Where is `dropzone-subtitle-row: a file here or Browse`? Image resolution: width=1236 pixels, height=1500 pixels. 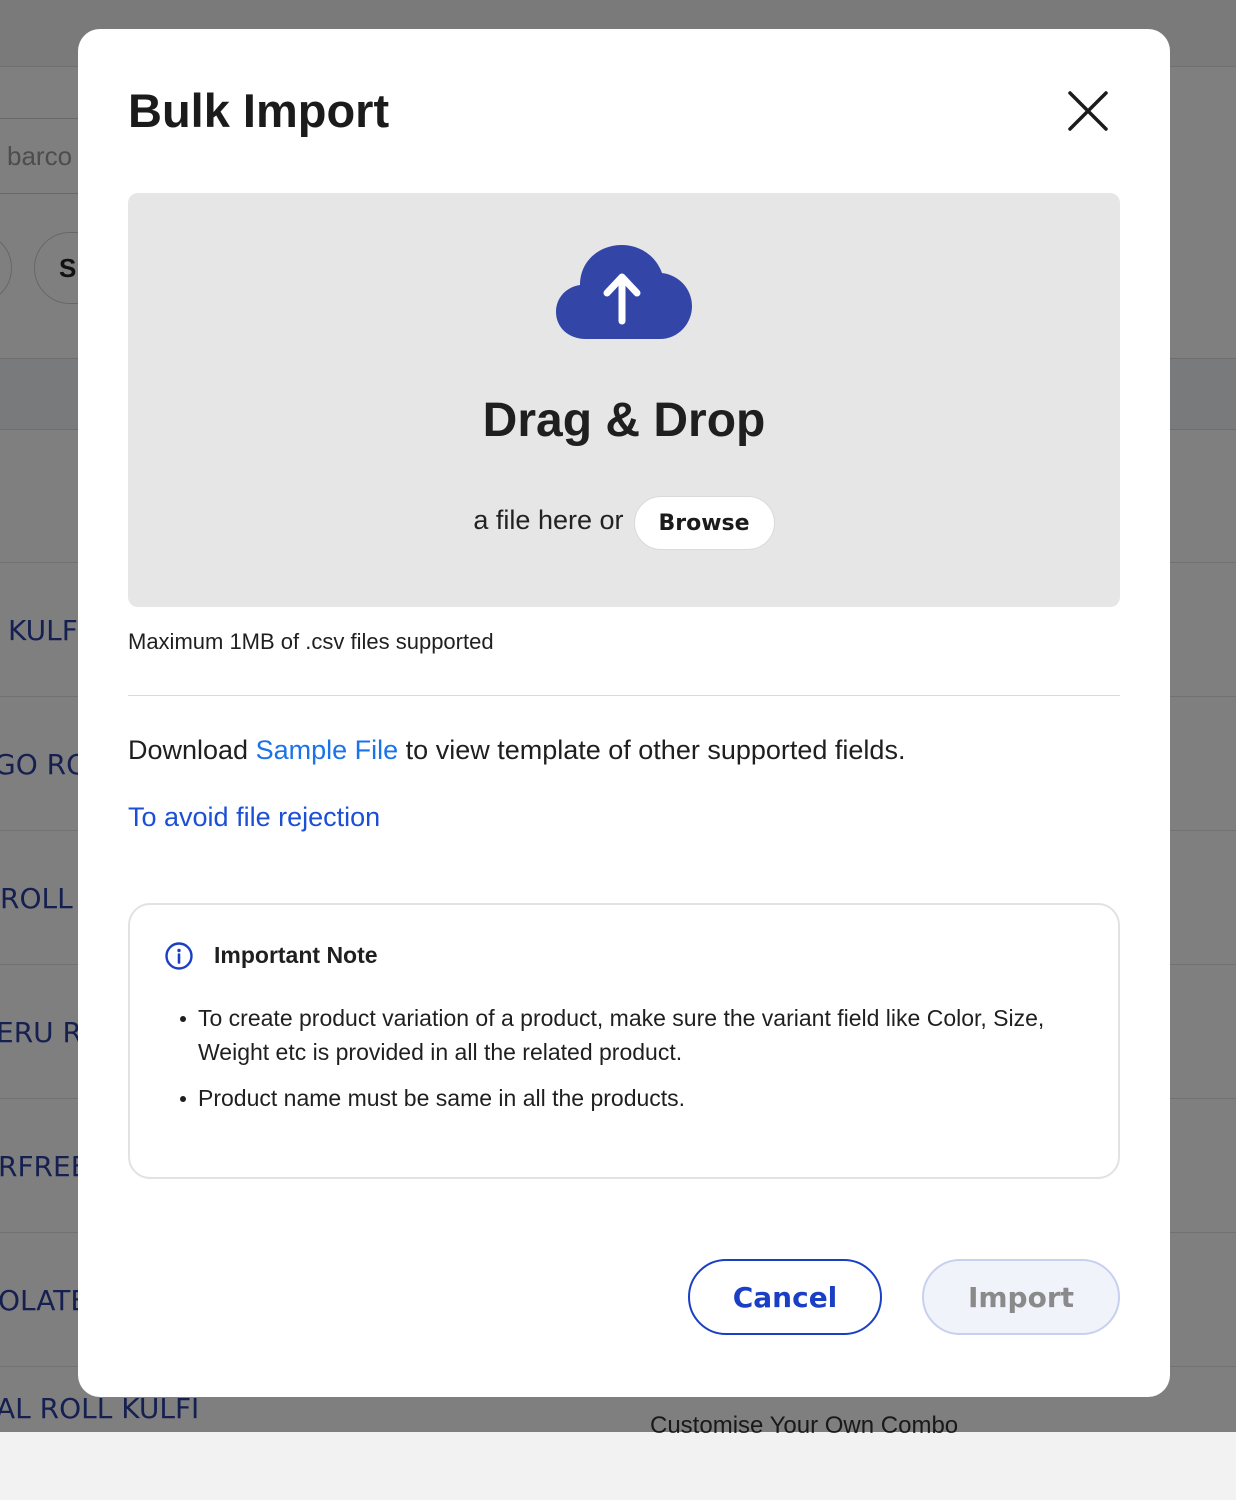 dropzone-subtitle-row: a file here or Browse is located at coordinates (624, 523).